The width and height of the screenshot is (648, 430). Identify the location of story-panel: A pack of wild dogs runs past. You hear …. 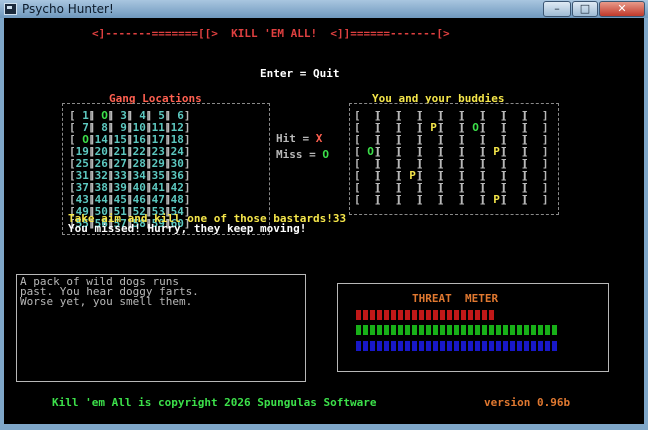
(161, 328).